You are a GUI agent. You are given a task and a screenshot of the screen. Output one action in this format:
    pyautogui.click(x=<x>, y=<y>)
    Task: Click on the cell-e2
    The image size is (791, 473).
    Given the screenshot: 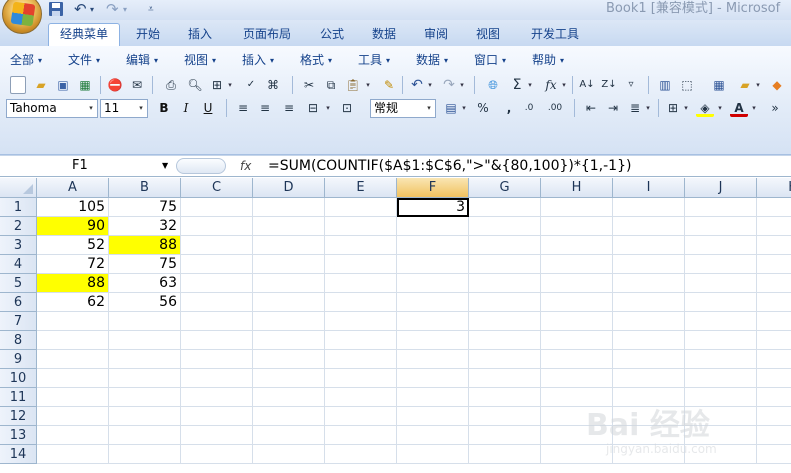 What is the action you would take?
    pyautogui.click(x=361, y=226)
    